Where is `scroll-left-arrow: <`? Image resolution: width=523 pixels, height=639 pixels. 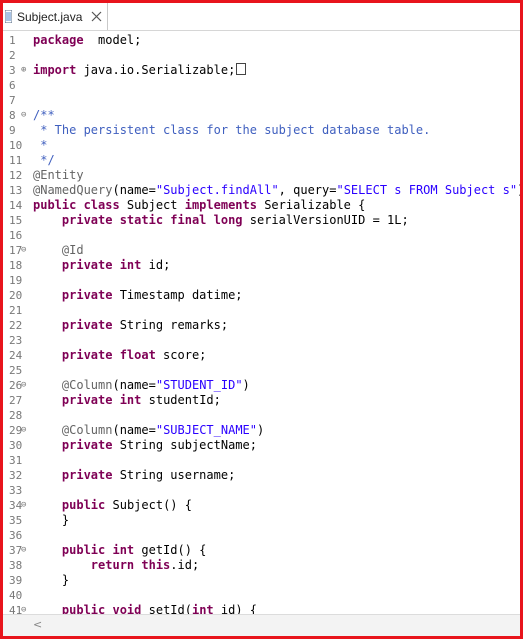 scroll-left-arrow: < is located at coordinates (37, 624).